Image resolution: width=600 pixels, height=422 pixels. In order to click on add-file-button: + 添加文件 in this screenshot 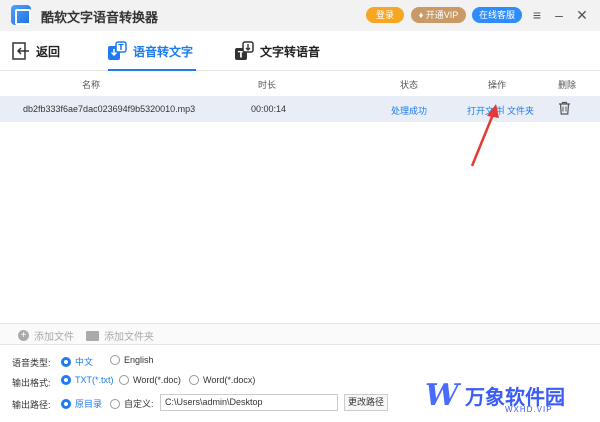, I will do `click(46, 335)`.